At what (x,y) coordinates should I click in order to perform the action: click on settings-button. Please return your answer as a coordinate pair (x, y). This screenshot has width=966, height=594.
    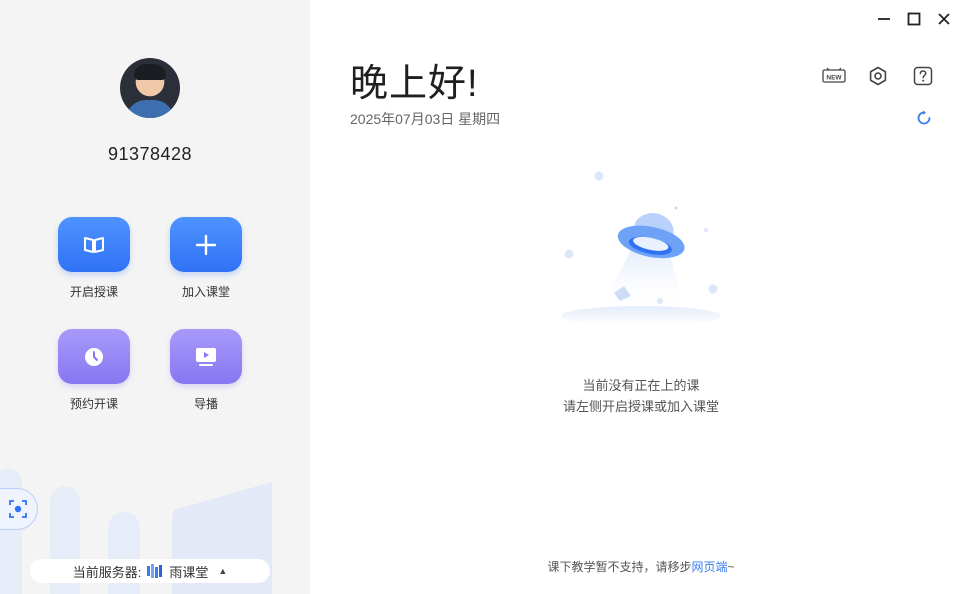
    Looking at the image, I should click on (878, 76).